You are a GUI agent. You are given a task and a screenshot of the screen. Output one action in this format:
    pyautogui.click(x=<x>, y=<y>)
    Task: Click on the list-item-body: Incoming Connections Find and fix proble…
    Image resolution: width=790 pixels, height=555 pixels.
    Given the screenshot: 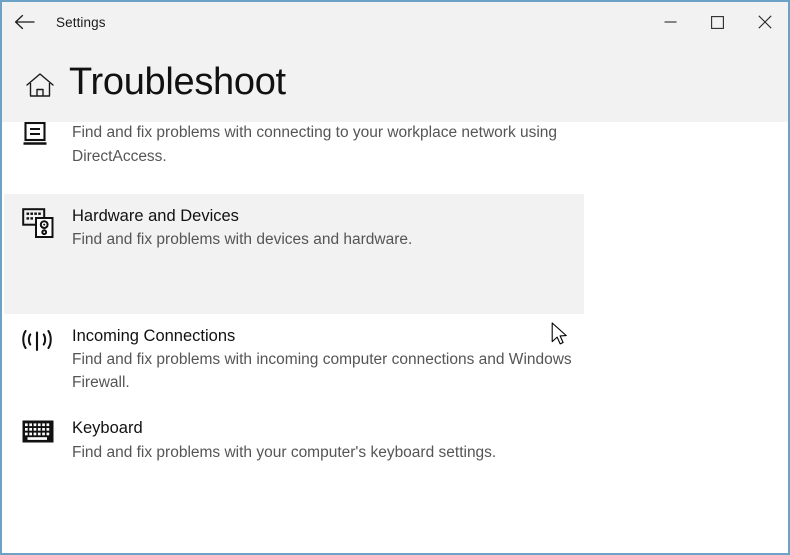 What is the action you would take?
    pyautogui.click(x=430, y=360)
    